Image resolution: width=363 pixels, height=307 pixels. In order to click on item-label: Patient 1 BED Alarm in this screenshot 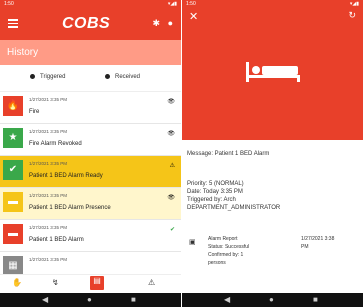, I will do `click(56, 240)`.